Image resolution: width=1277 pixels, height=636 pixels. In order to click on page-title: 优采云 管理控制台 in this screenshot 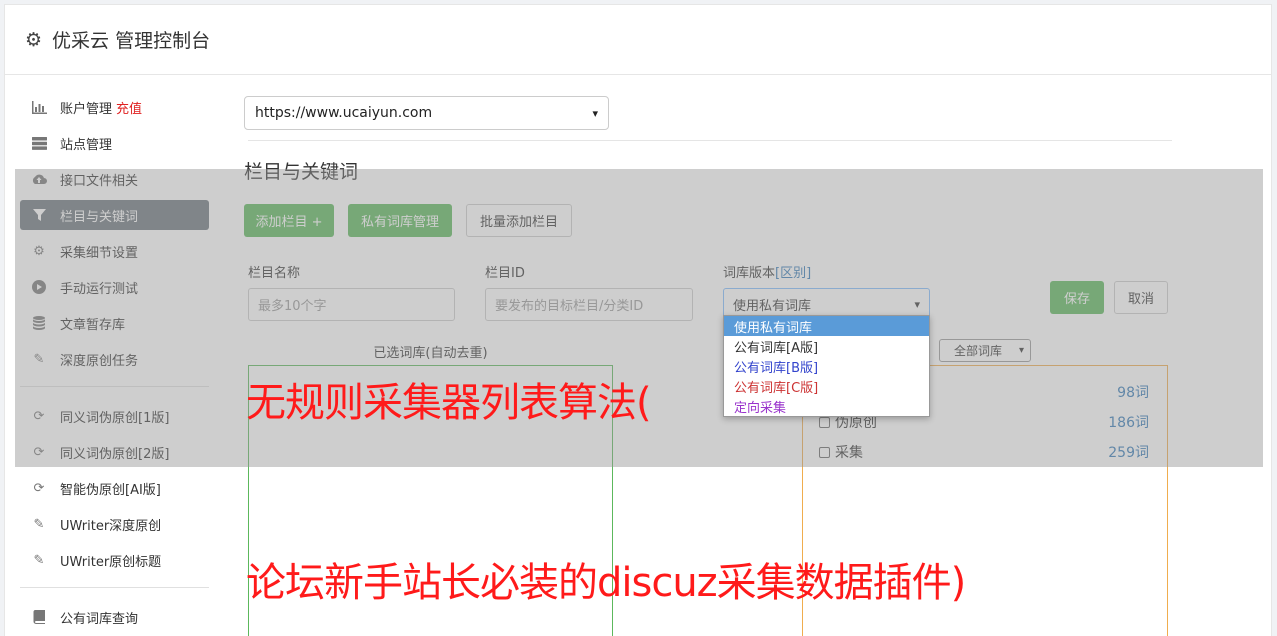, I will do `click(131, 41)`.